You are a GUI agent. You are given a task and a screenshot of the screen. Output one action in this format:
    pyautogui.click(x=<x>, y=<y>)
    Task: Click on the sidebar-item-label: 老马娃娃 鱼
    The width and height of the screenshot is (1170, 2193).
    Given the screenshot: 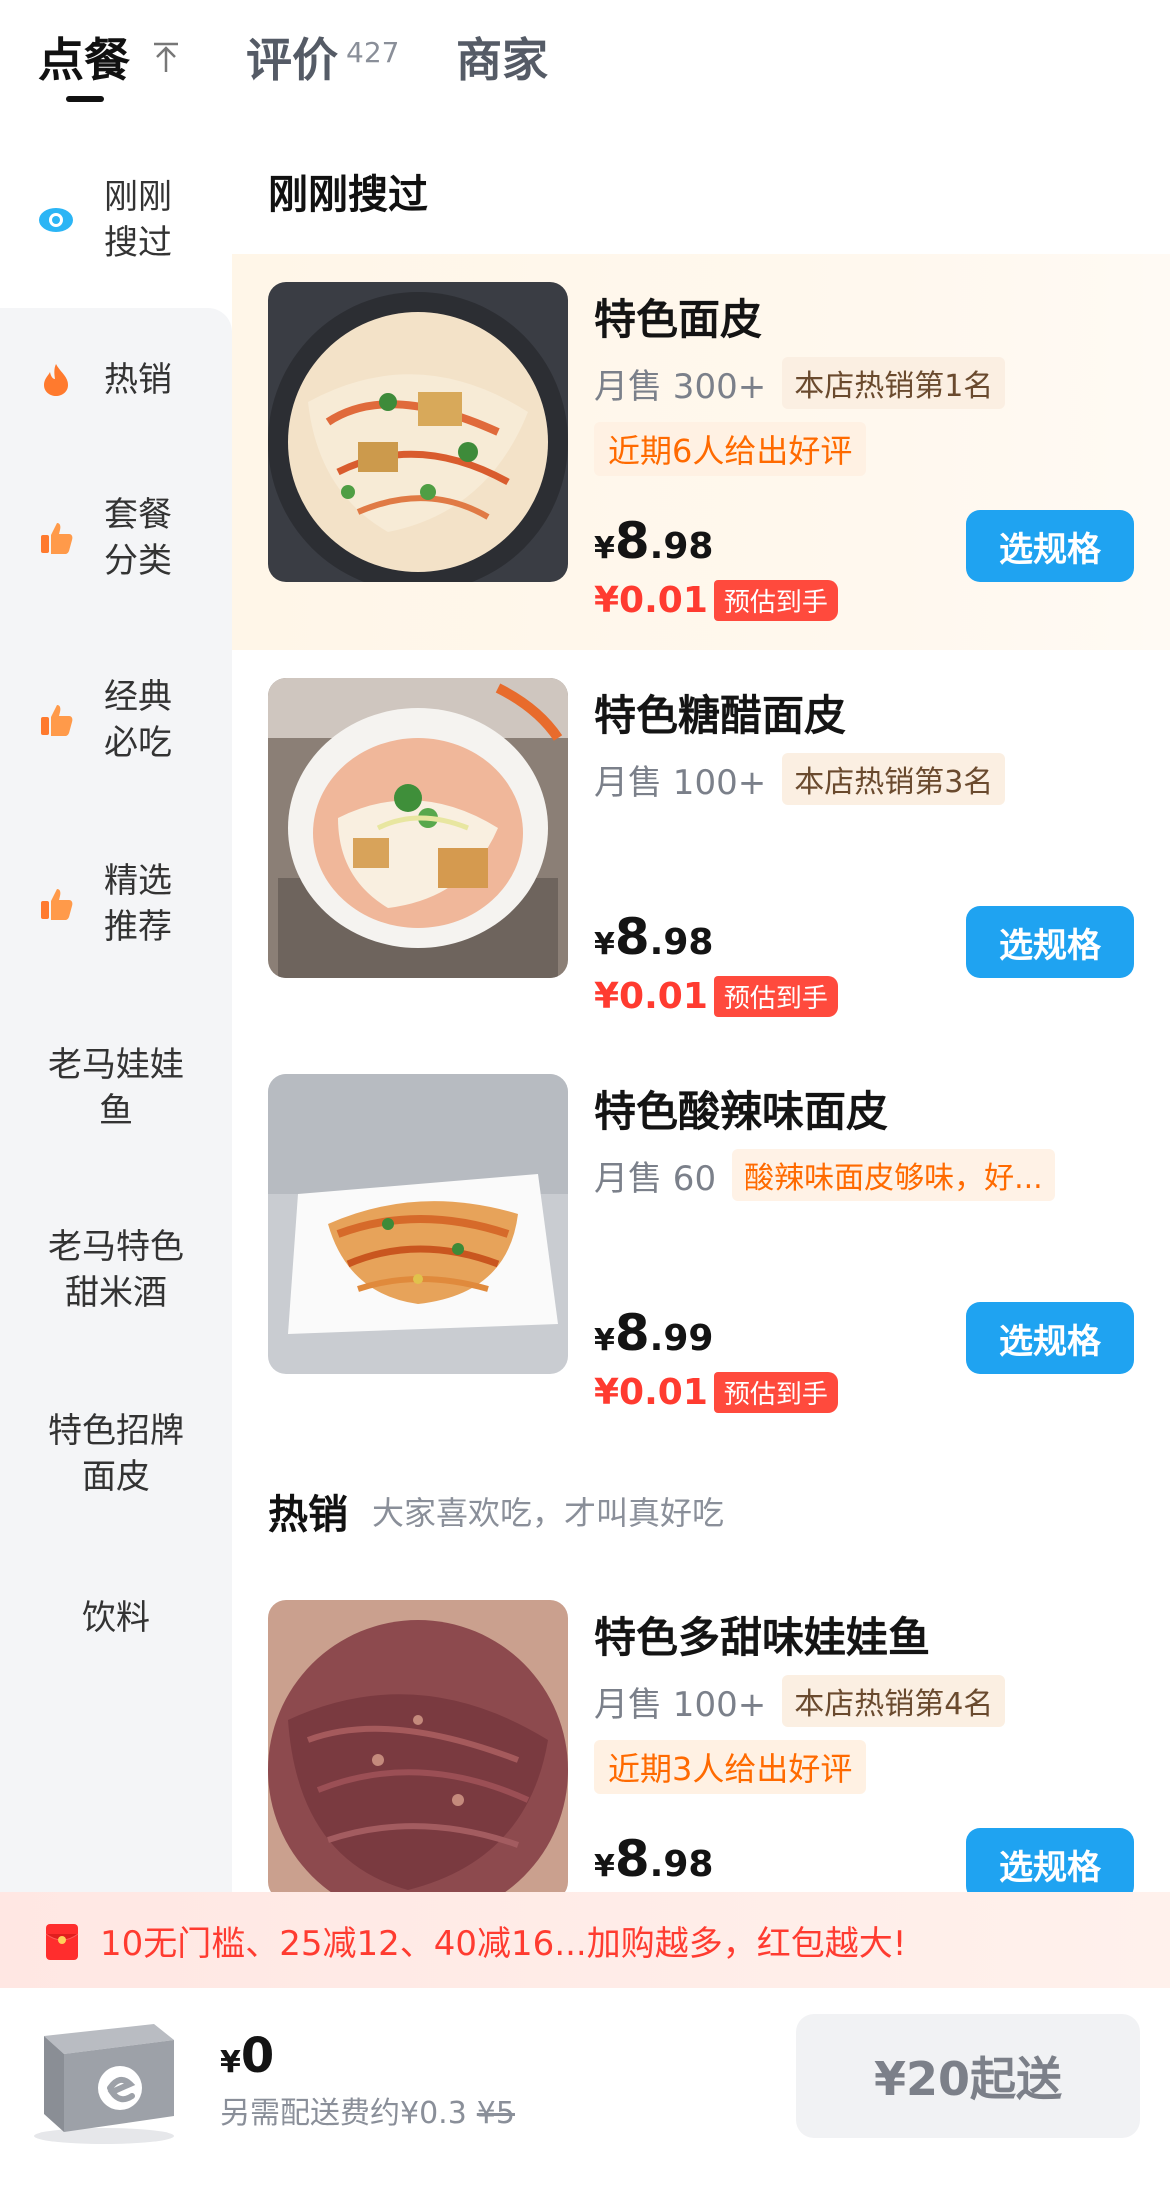 What is the action you would take?
    pyautogui.click(x=116, y=1088)
    